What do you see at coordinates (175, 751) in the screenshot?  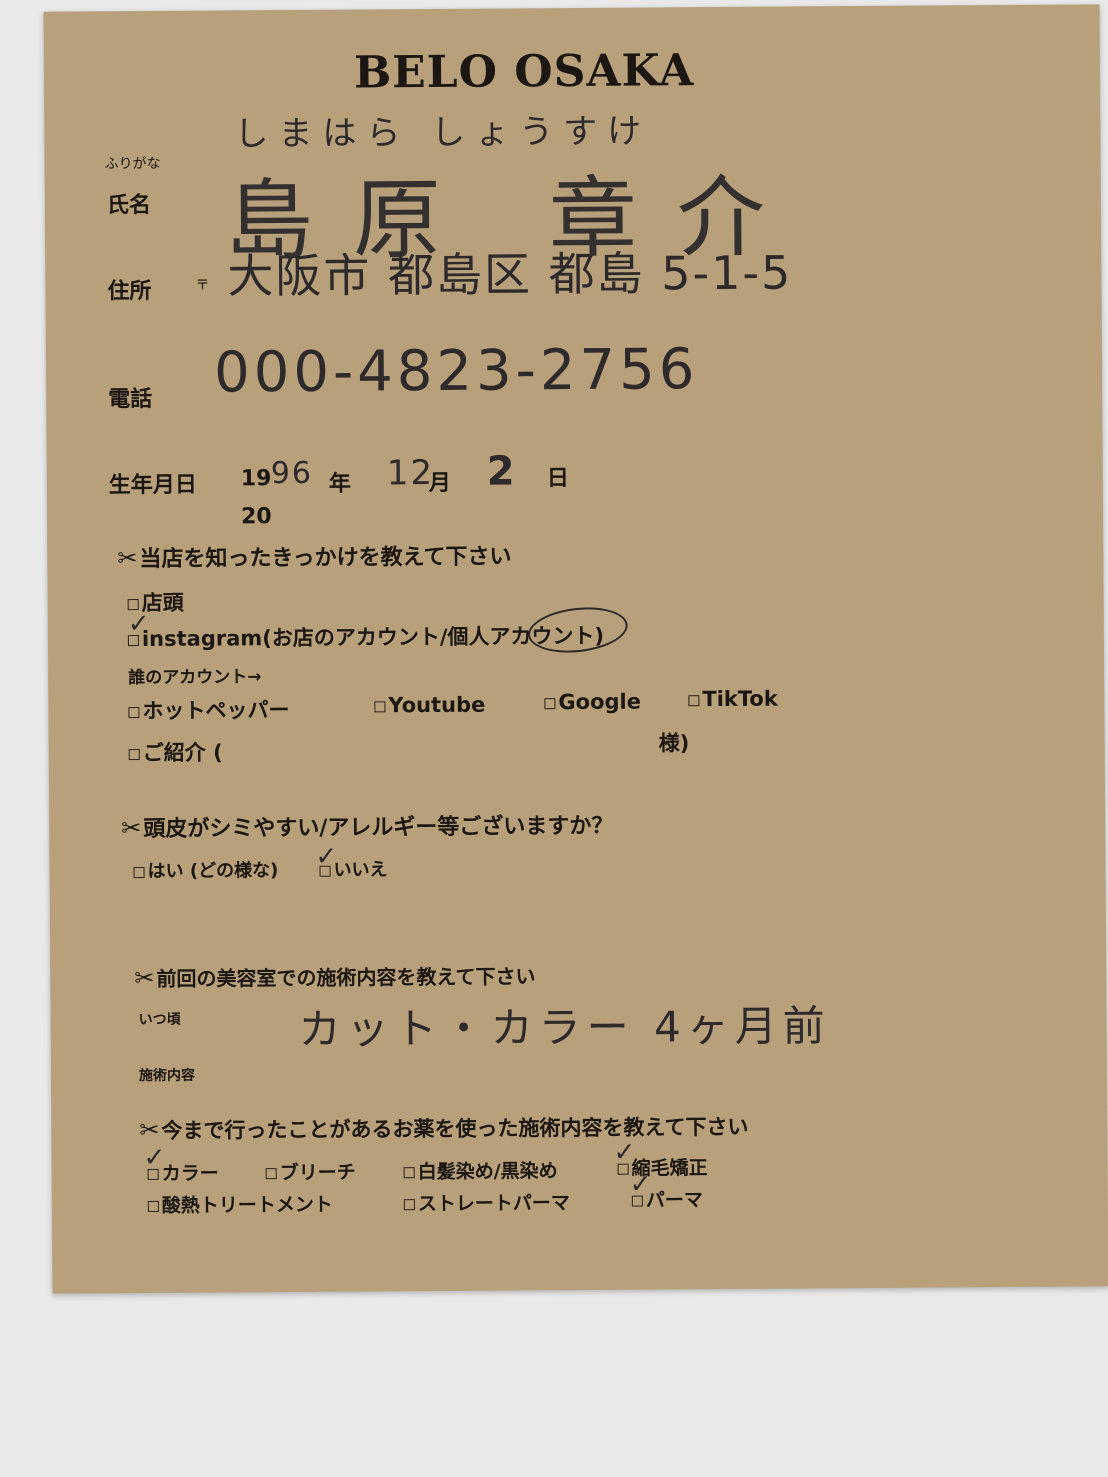 I see `option-referral: ご紹介 (` at bounding box center [175, 751].